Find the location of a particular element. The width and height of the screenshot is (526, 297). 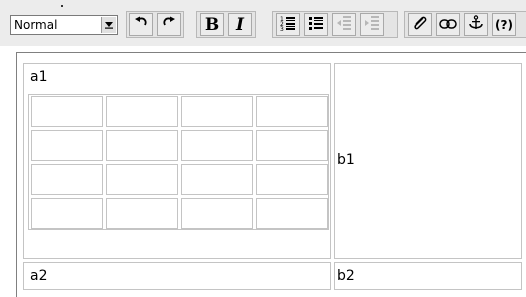

anchor-button is located at coordinates (476, 24).